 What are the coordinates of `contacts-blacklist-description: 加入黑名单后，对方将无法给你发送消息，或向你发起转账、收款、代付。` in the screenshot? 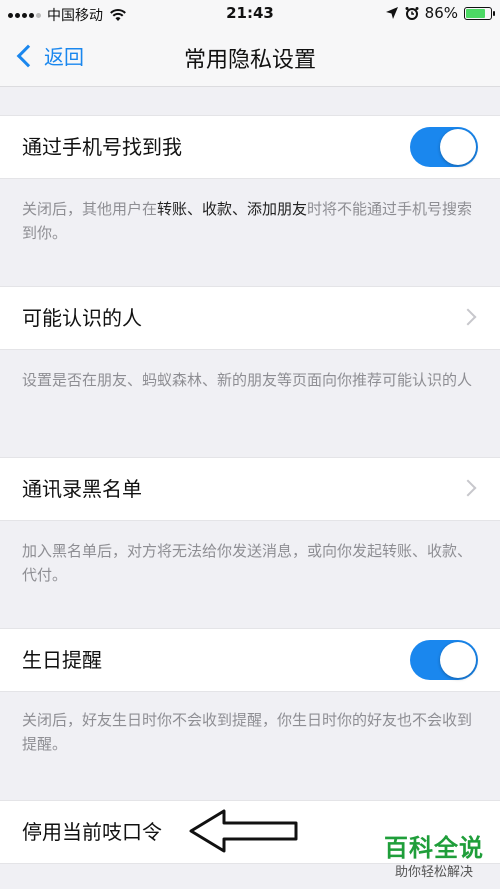 It's located at (247, 563).